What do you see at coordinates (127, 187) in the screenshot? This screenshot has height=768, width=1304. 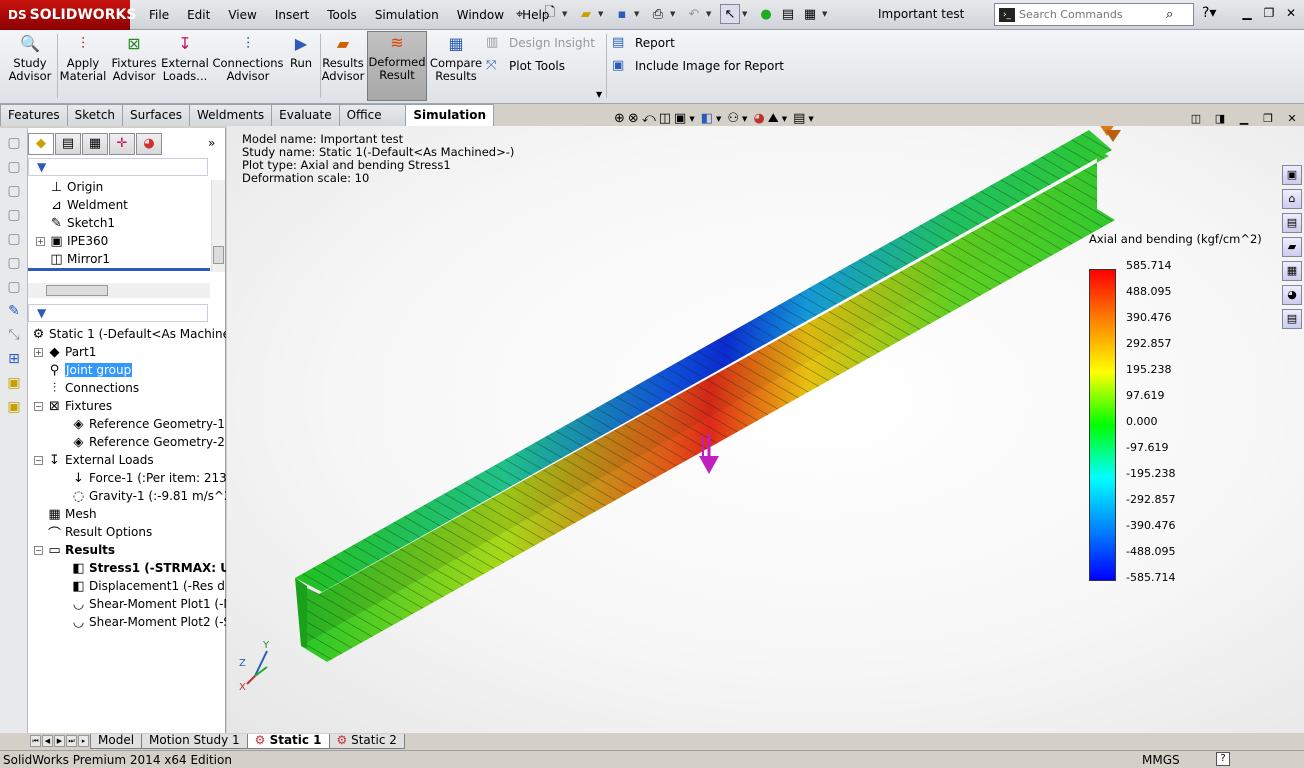 I see `feature-tree-item: ⊥ Origin` at bounding box center [127, 187].